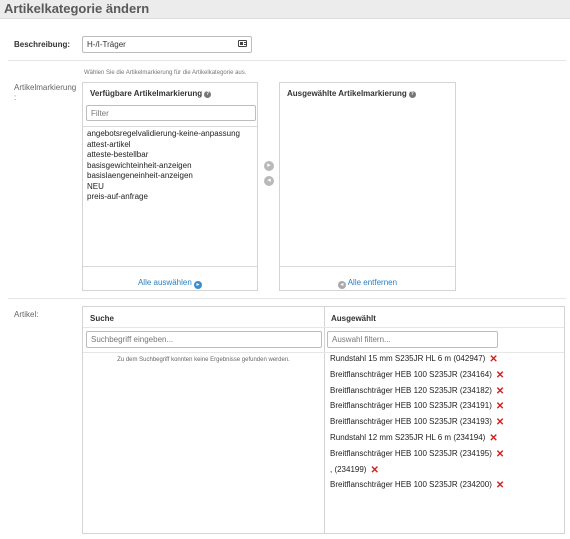  What do you see at coordinates (42, 44) in the screenshot?
I see `description-label: Beschreibung:` at bounding box center [42, 44].